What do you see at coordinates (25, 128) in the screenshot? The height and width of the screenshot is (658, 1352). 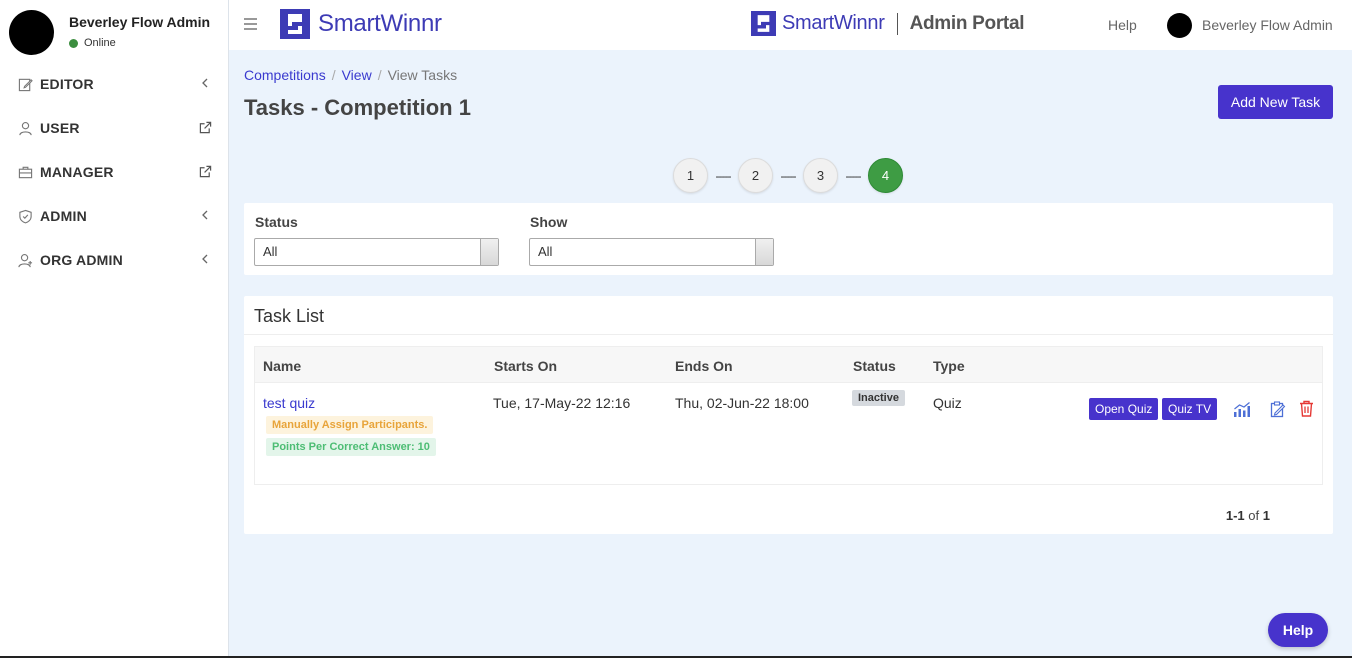 I see `user-icon` at bounding box center [25, 128].